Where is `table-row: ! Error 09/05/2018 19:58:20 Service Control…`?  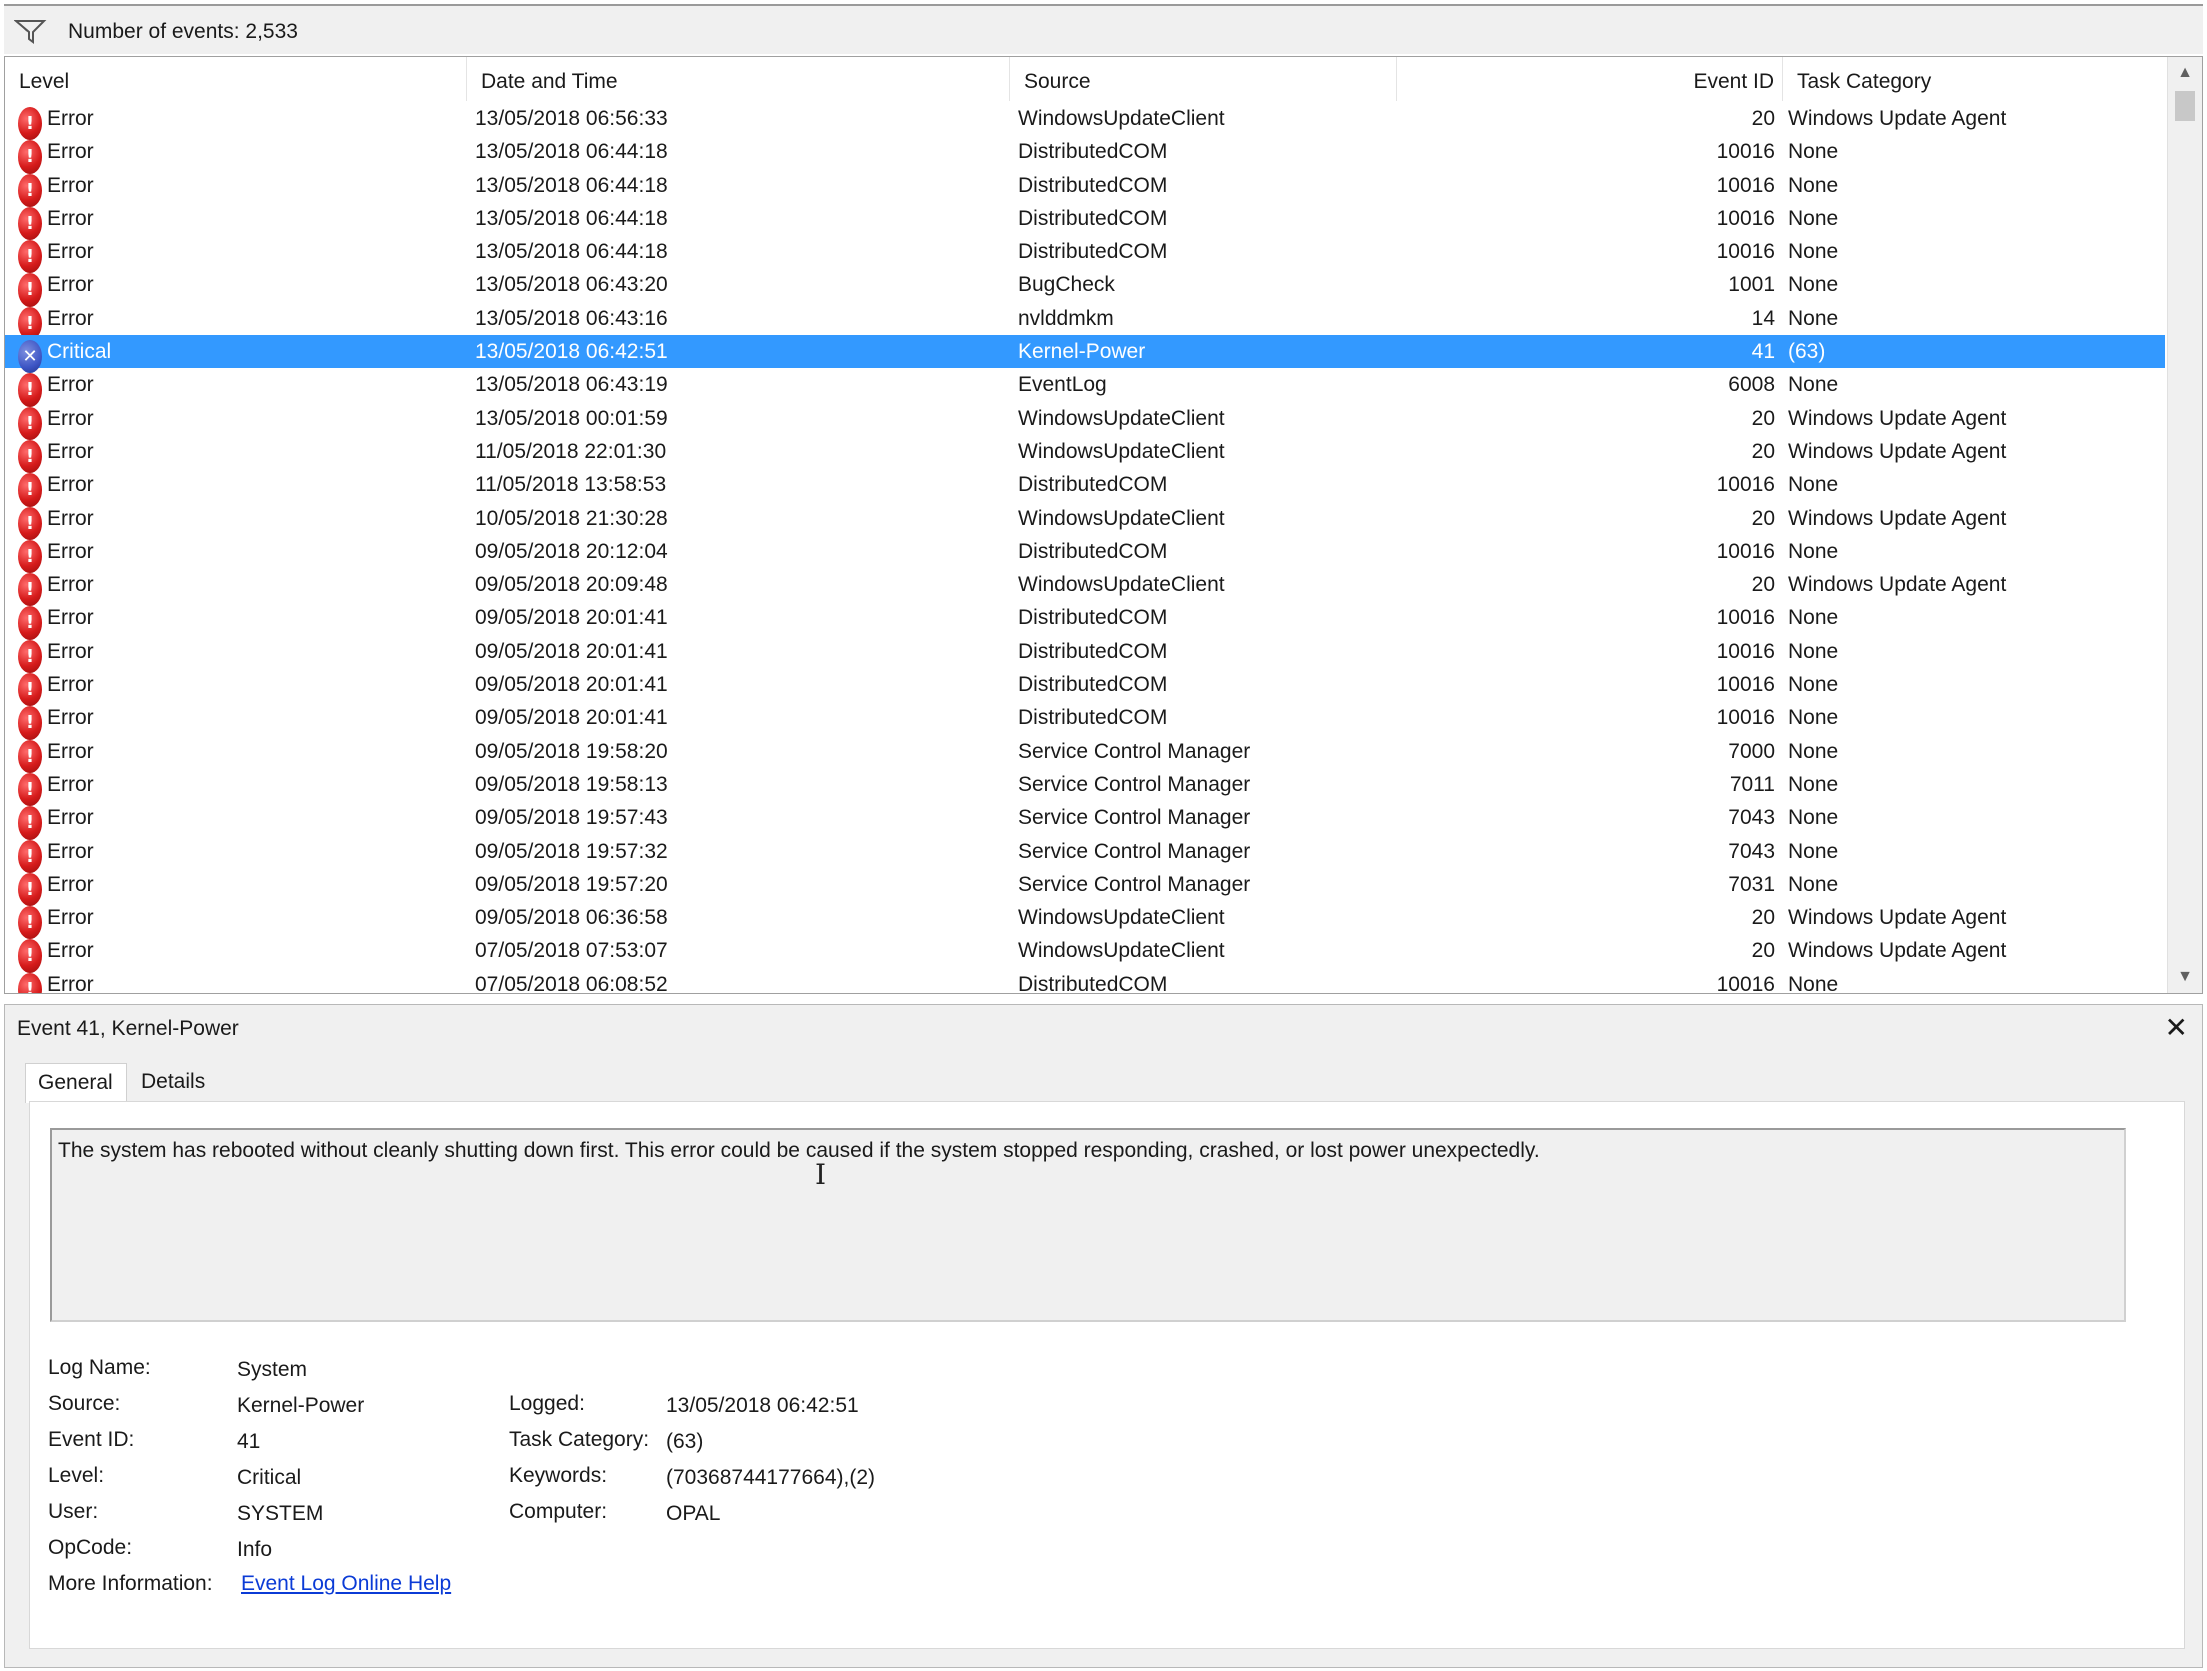
table-row: ! Error 09/05/2018 19:58:20 Service Control… is located at coordinates (1085, 754).